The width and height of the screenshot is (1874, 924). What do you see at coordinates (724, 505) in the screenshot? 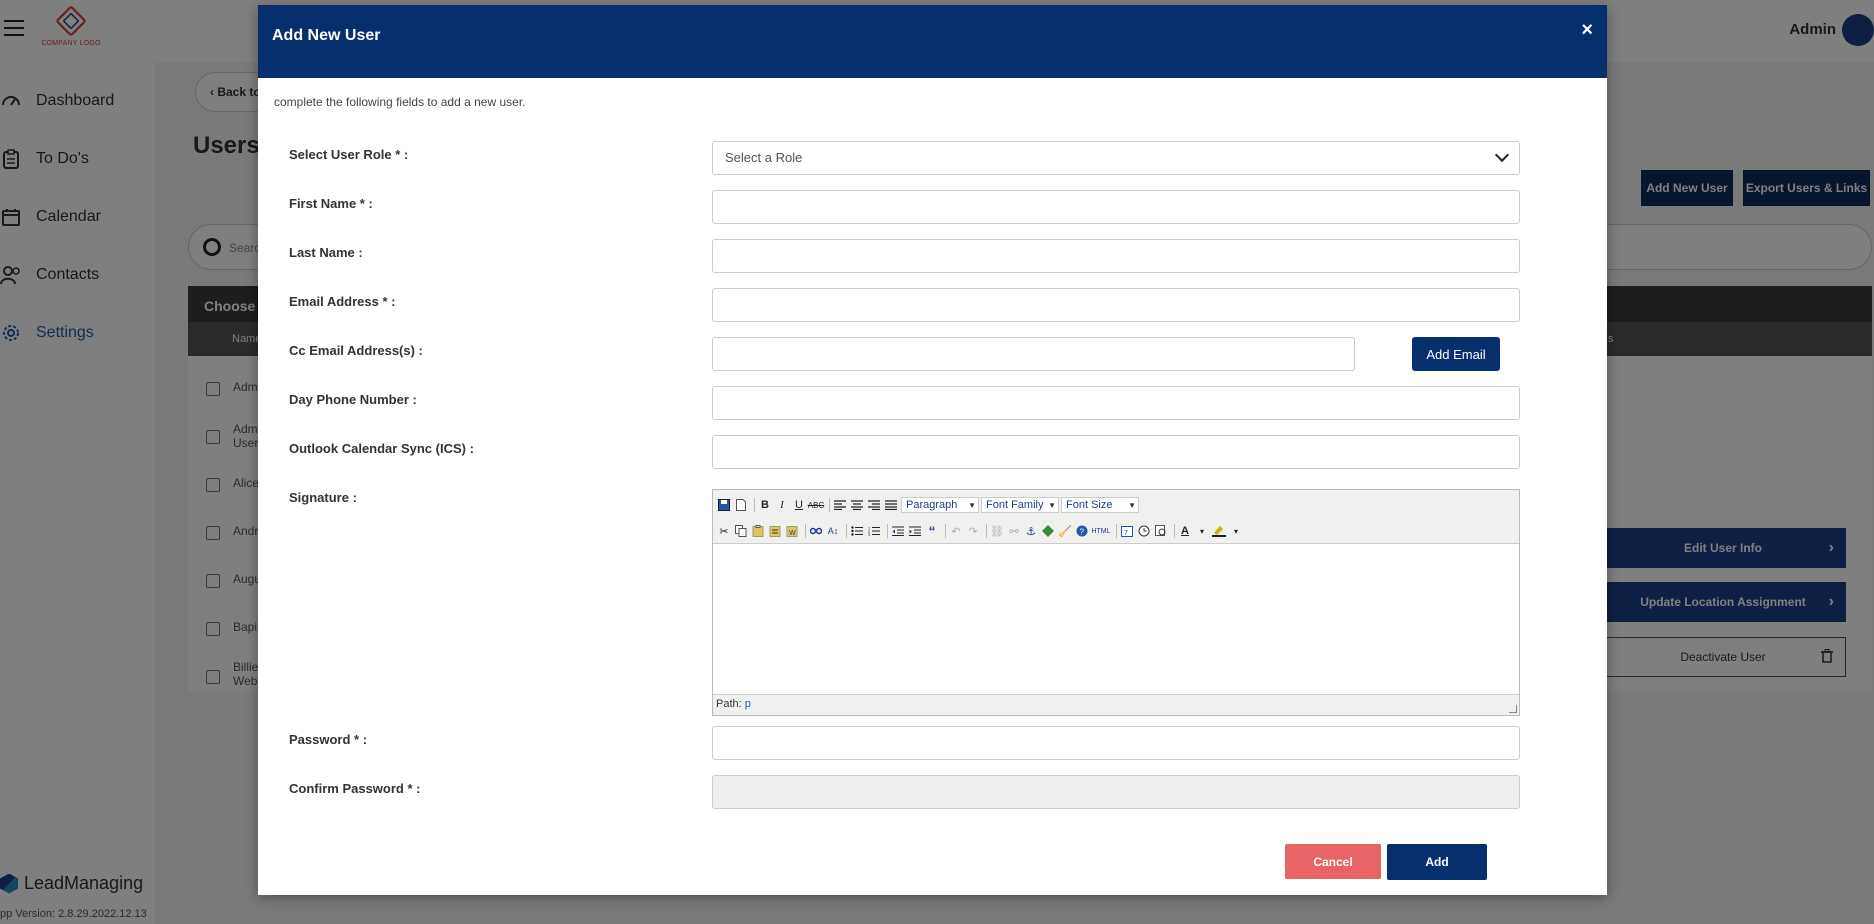
I see `save-icon` at bounding box center [724, 505].